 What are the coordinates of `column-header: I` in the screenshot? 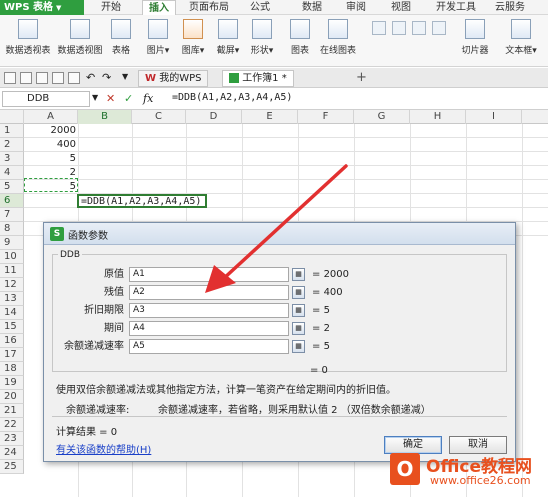 It's located at (494, 117).